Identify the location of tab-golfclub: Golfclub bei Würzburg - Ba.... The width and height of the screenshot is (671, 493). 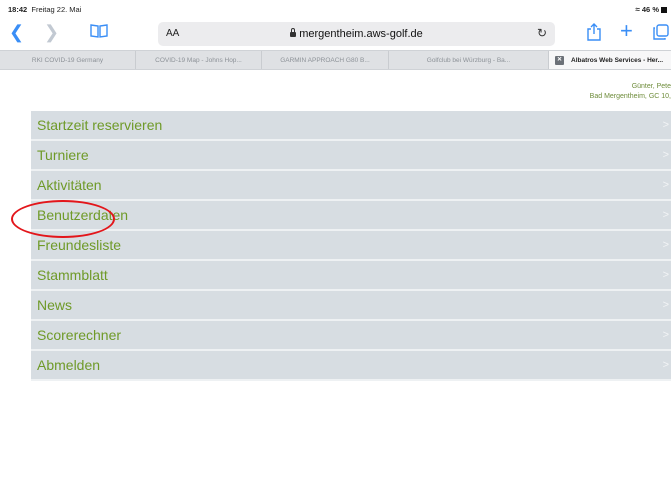
(469, 60).